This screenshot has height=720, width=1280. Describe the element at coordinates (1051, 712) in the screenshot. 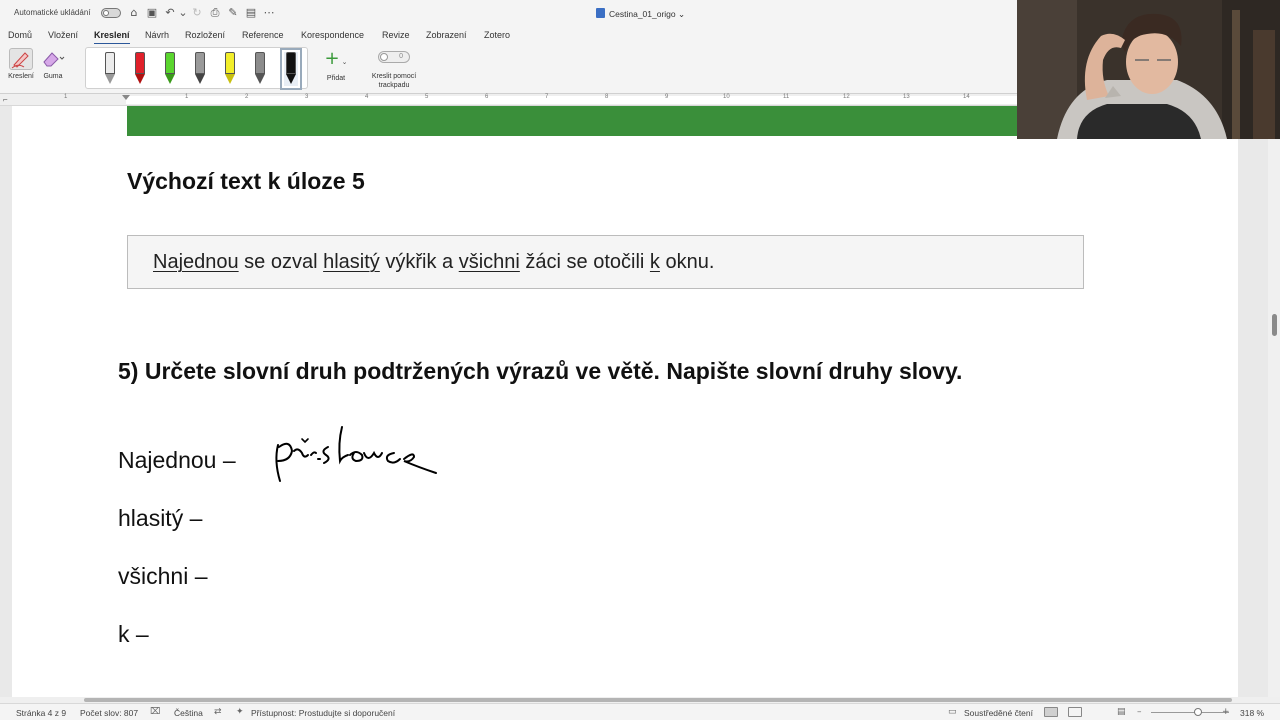

I see `print-layout-view-icon` at that location.